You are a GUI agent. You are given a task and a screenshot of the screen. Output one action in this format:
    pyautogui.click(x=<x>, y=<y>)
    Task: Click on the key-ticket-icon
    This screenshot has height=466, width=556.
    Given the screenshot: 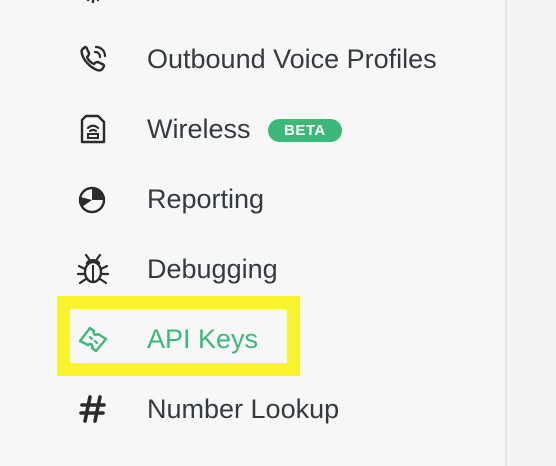 What is the action you would take?
    pyautogui.click(x=93, y=339)
    